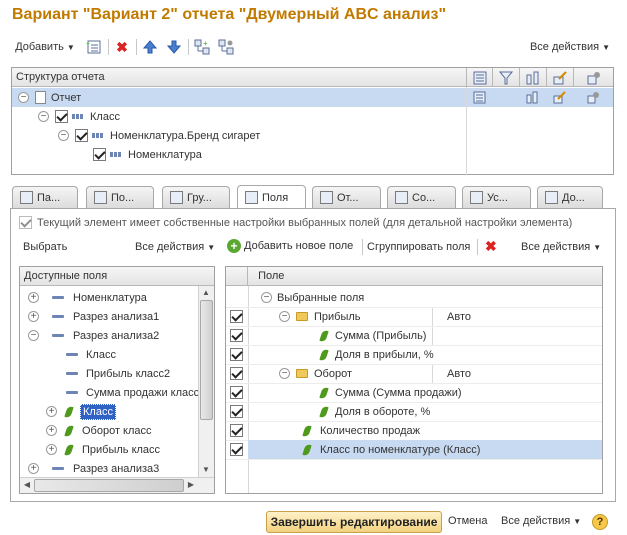  What do you see at coordinates (94, 47) in the screenshot?
I see `add-group-icon: +` at bounding box center [94, 47].